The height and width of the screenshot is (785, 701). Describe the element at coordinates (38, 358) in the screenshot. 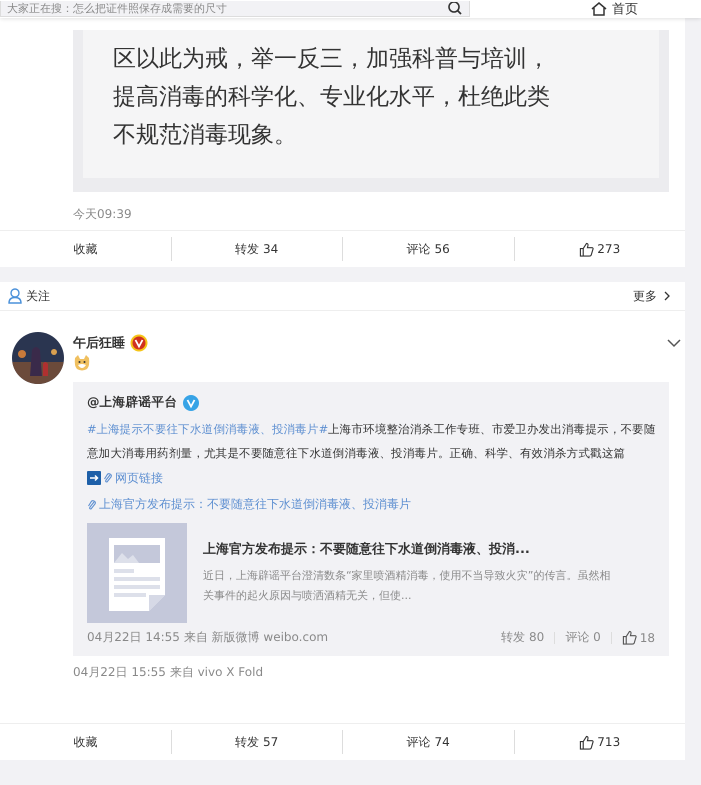

I see `avatar` at that location.